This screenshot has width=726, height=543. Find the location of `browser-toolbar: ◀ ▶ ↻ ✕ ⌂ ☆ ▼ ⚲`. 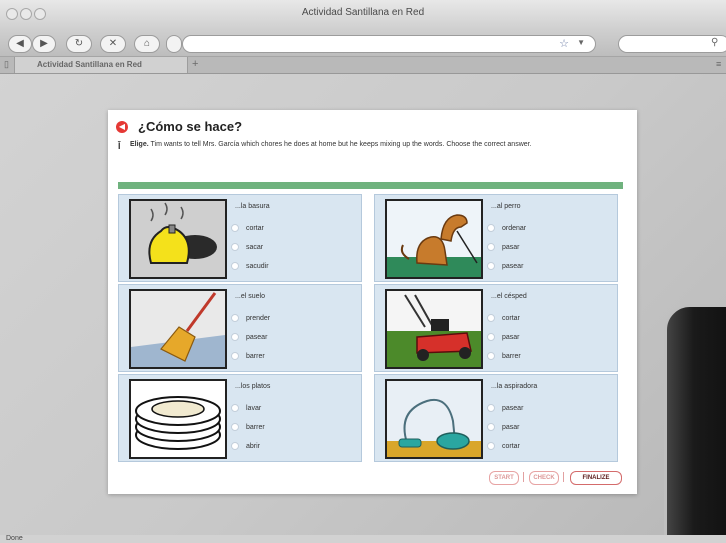

browser-toolbar: ◀ ▶ ↻ ✕ ⌂ ☆ ▼ ⚲ is located at coordinates (363, 43).